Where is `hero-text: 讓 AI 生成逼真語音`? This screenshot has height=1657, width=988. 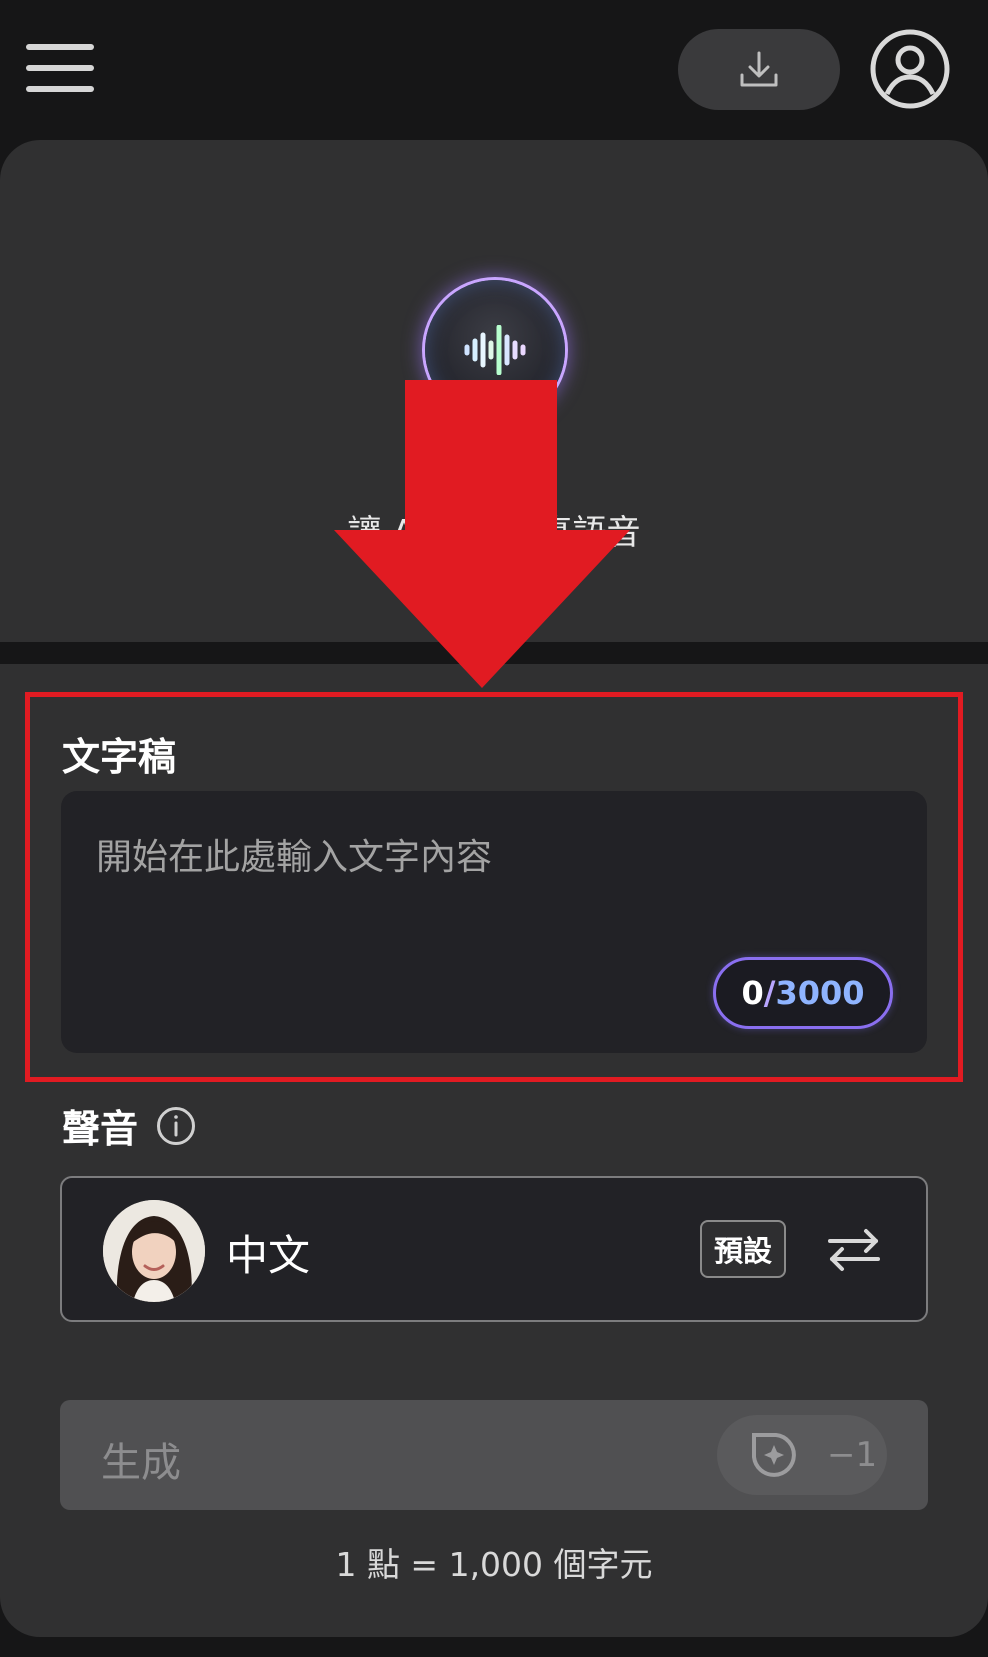 hero-text: 讓 AI 生成逼真語音 is located at coordinates (494, 533).